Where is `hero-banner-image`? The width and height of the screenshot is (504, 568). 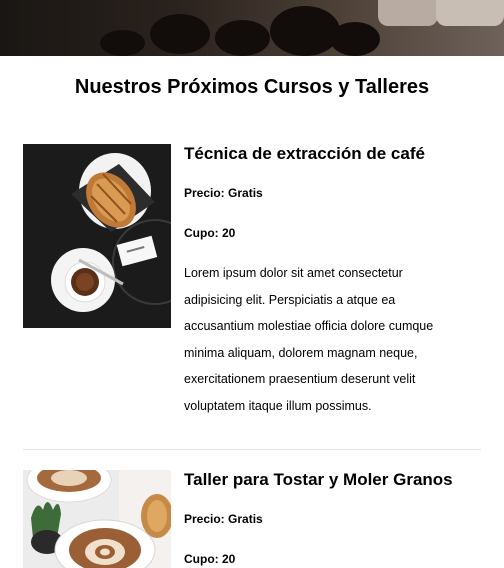
hero-banner-image is located at coordinates (252, 28).